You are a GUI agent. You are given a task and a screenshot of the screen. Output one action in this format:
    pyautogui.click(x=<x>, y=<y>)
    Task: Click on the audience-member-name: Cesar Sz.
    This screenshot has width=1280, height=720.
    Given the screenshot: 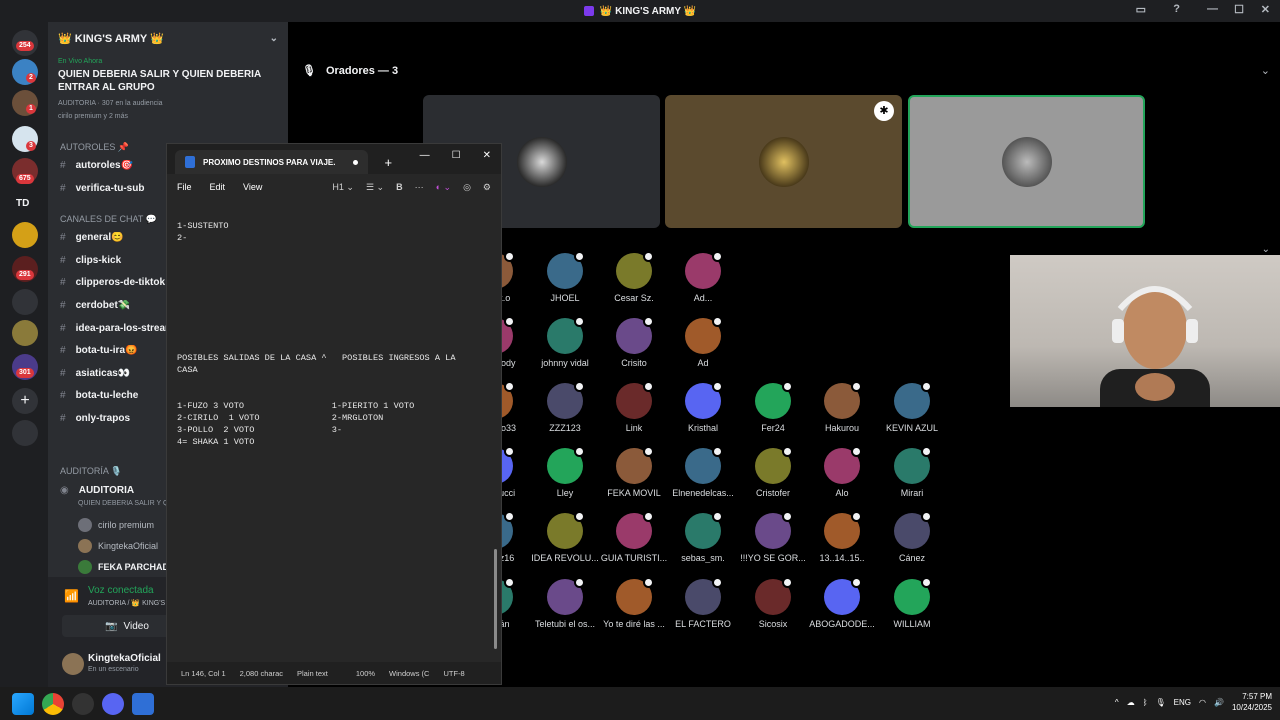 What is the action you would take?
    pyautogui.click(x=634, y=298)
    